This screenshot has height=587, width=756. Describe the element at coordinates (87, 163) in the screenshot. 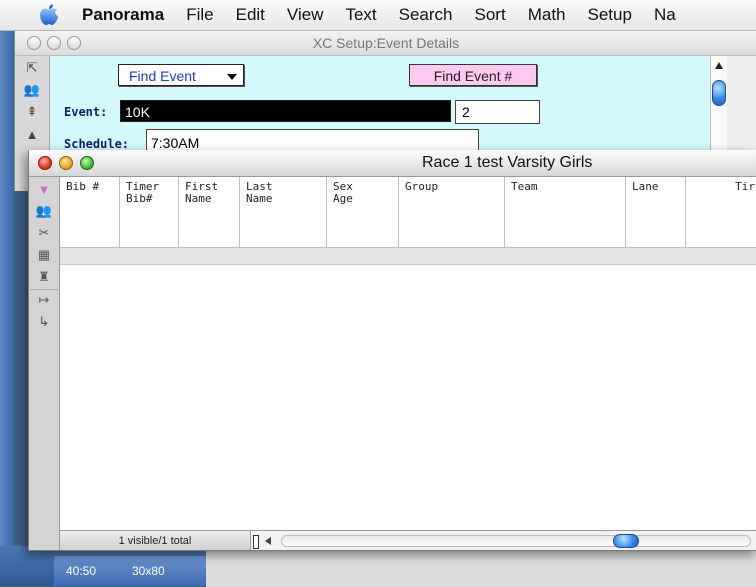

I see `zoom-button` at that location.